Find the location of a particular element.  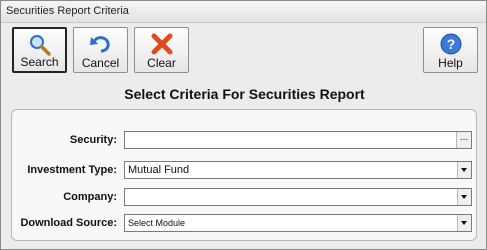

help-button: ? Help is located at coordinates (450, 50).